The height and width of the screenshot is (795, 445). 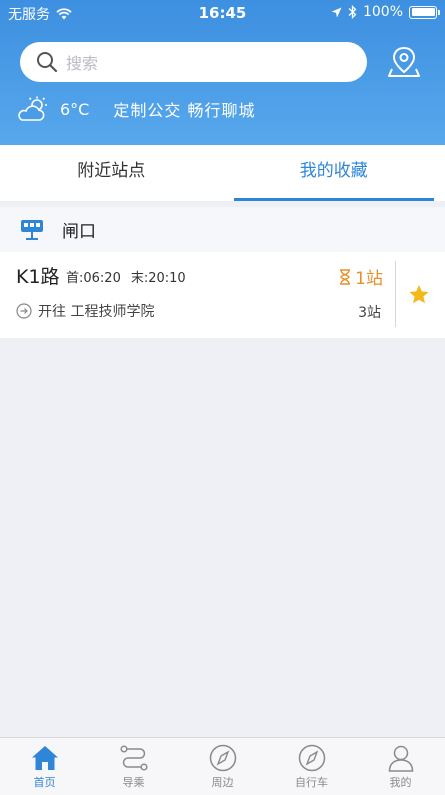 What do you see at coordinates (369, 313) in the screenshot?
I see `stop-count: 3站` at bounding box center [369, 313].